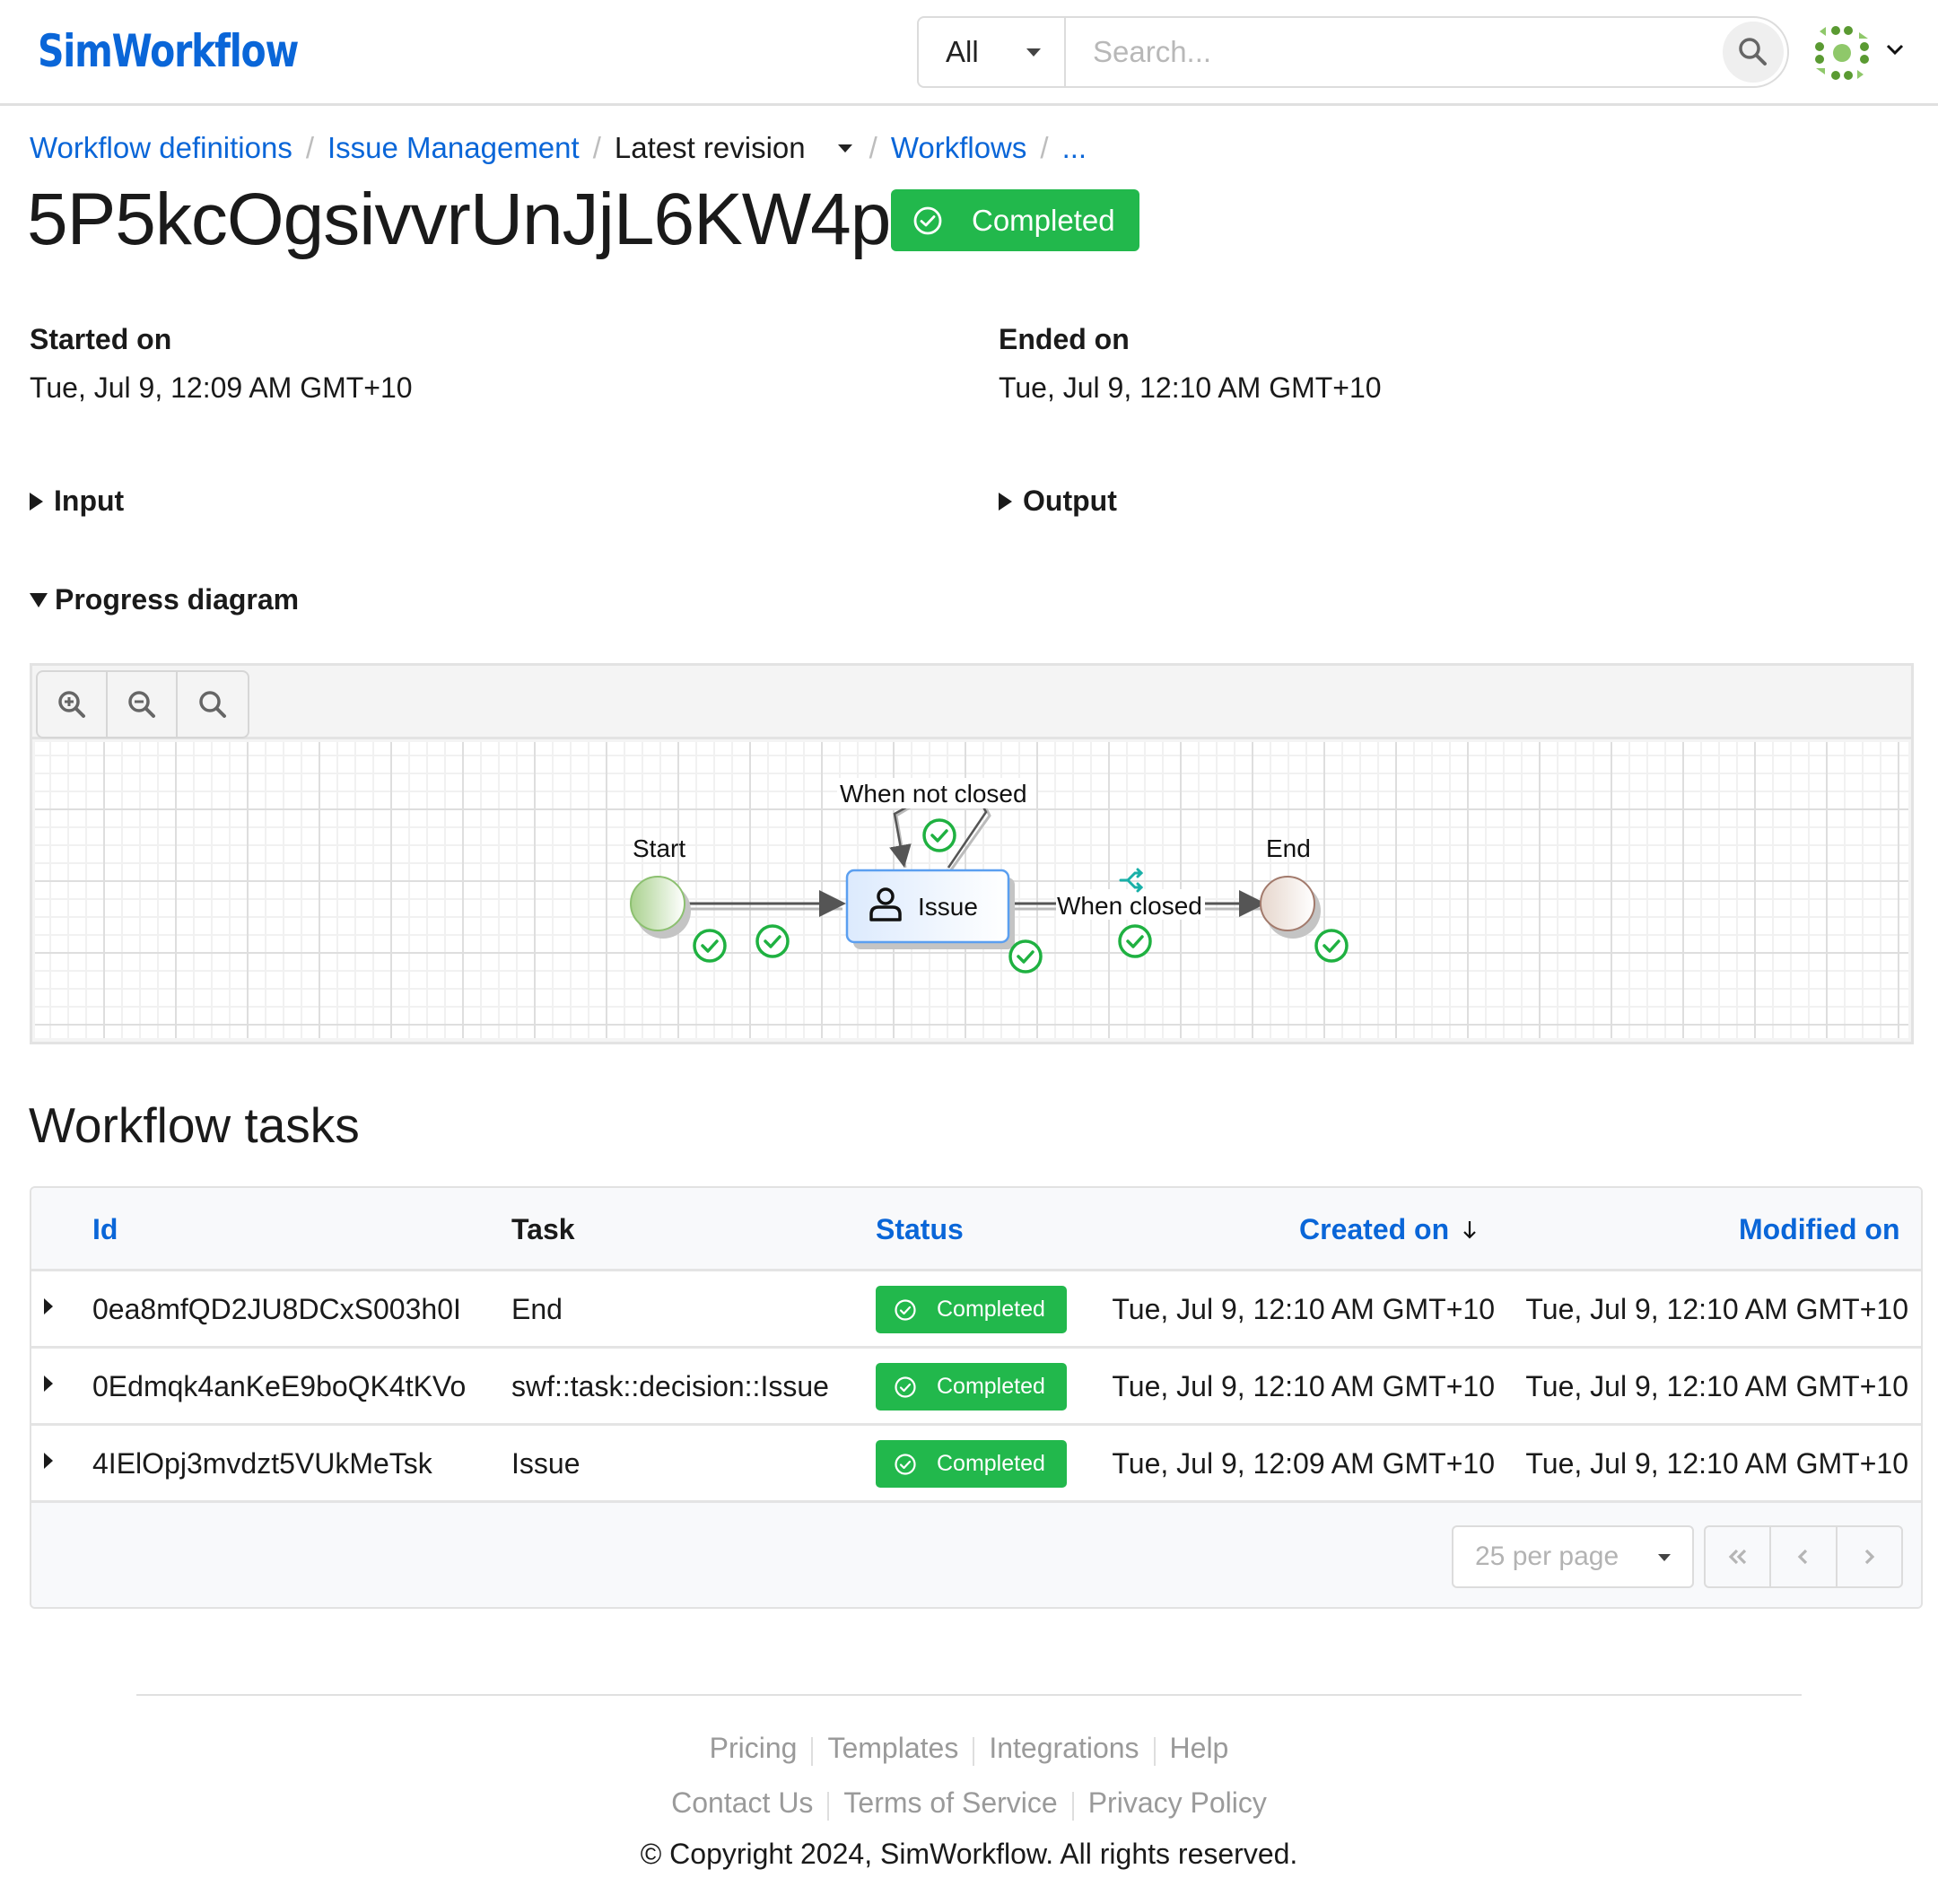 Image resolution: width=1938 pixels, height=1904 pixels. What do you see at coordinates (934, 794) in the screenshot?
I see `edge-label-when-not-closed: When not closed` at bounding box center [934, 794].